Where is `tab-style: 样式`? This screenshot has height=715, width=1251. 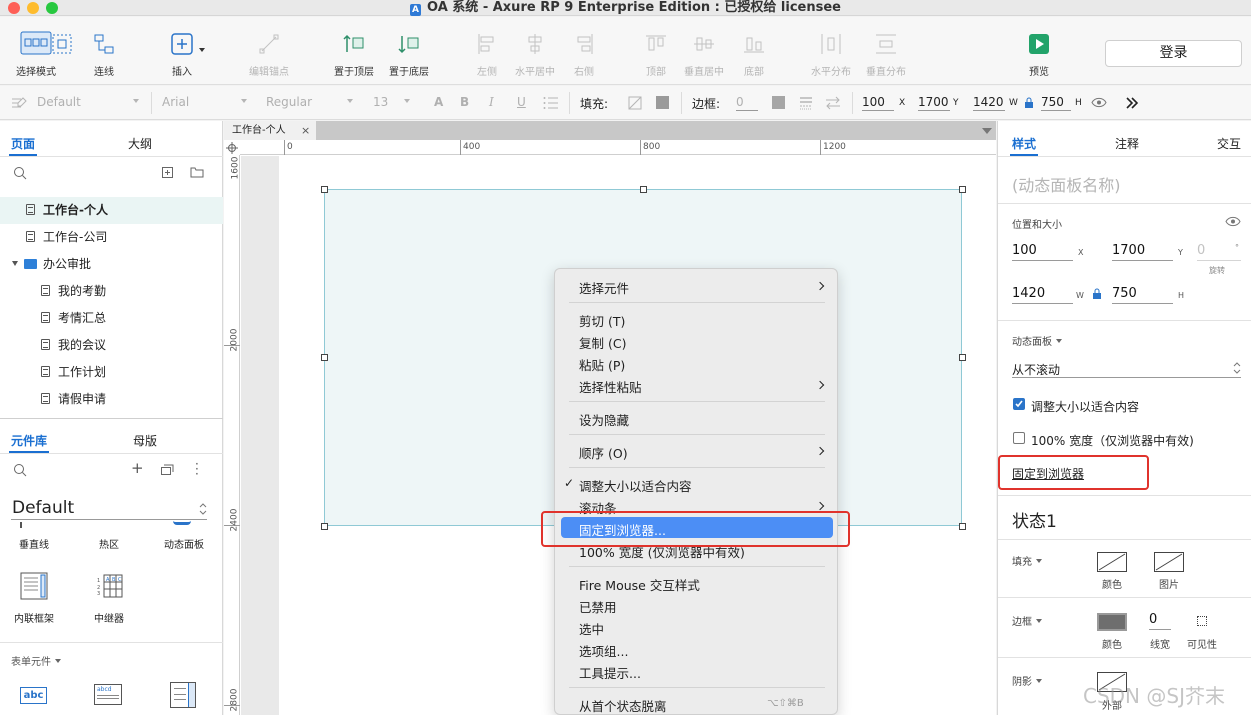 tab-style: 样式 is located at coordinates (1024, 143).